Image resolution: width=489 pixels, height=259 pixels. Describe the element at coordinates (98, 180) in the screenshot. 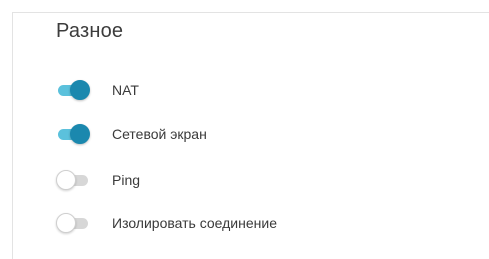

I see `toggle-row-ping: Ping` at that location.